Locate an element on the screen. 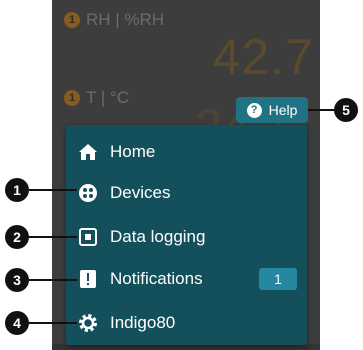 The width and height of the screenshot is (363, 350). menu-item-indigo80: Indigo80 is located at coordinates (186, 323).